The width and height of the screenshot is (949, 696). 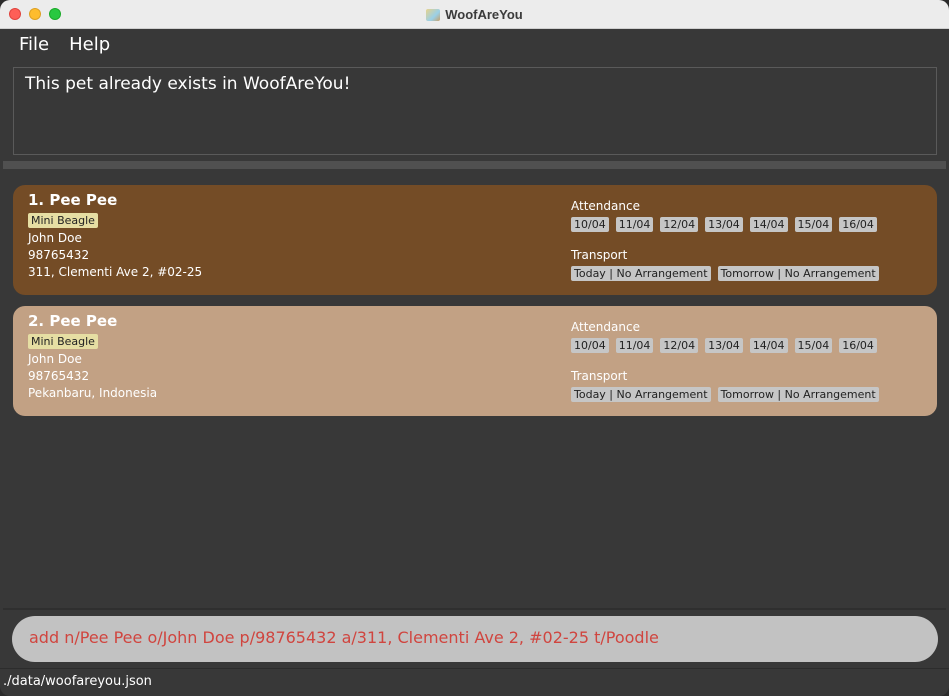 I want to click on menu-file: File, so click(x=34, y=44).